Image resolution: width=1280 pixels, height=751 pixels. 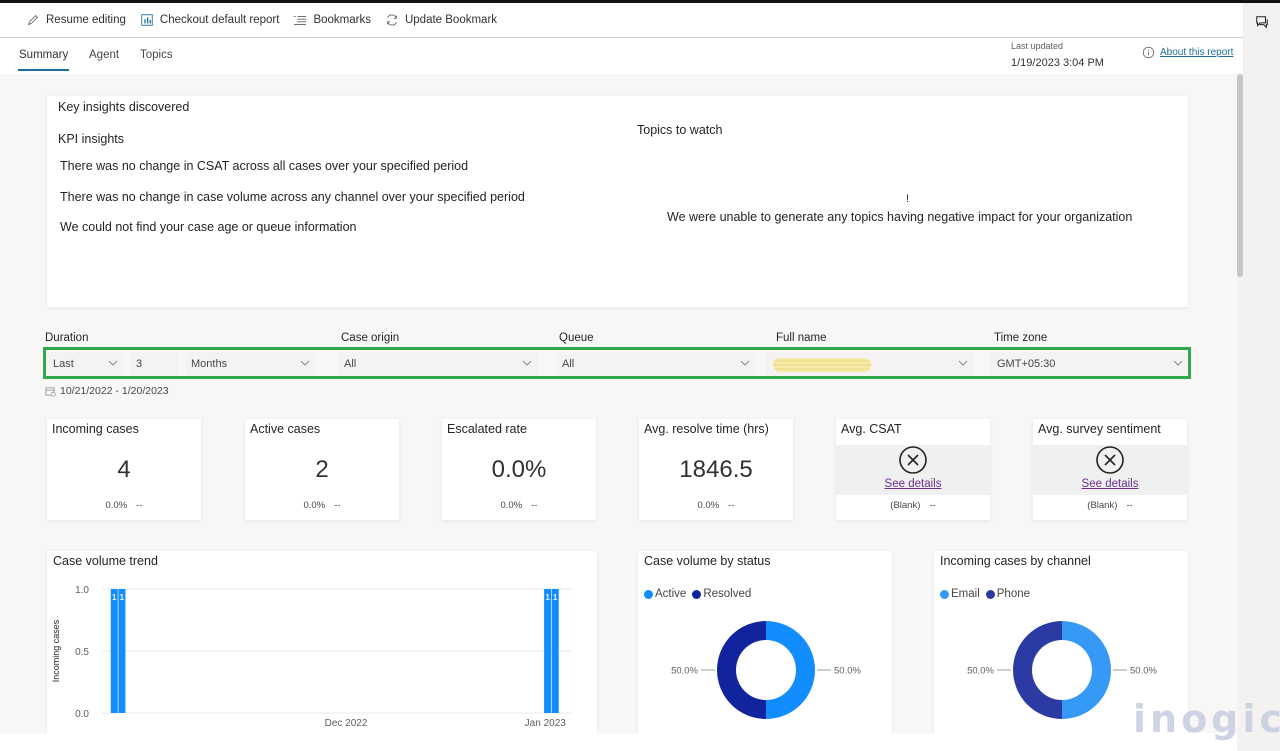 What do you see at coordinates (908, 199) in the screenshot?
I see `warning-icon: !` at bounding box center [908, 199].